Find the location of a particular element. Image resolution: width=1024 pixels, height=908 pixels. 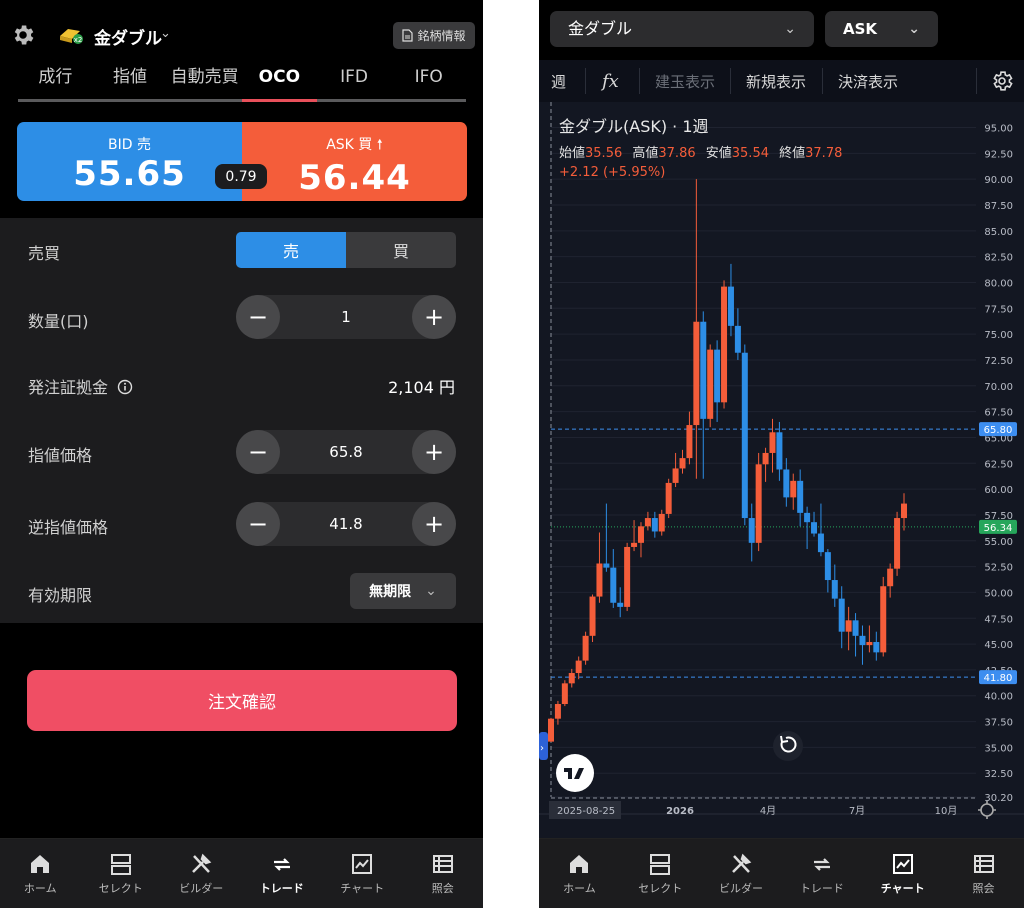

nav-trade-label: トレード is located at coordinates (281, 888).